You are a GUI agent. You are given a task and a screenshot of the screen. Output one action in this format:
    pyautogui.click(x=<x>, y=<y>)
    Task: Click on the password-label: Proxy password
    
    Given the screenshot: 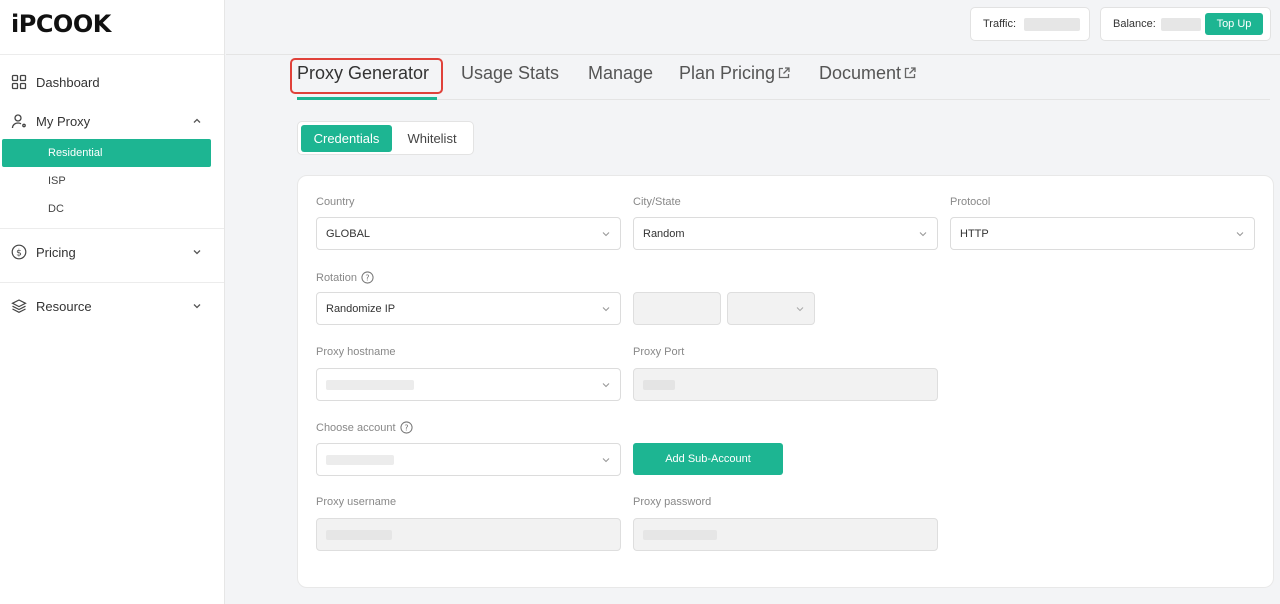 What is the action you would take?
    pyautogui.click(x=672, y=502)
    